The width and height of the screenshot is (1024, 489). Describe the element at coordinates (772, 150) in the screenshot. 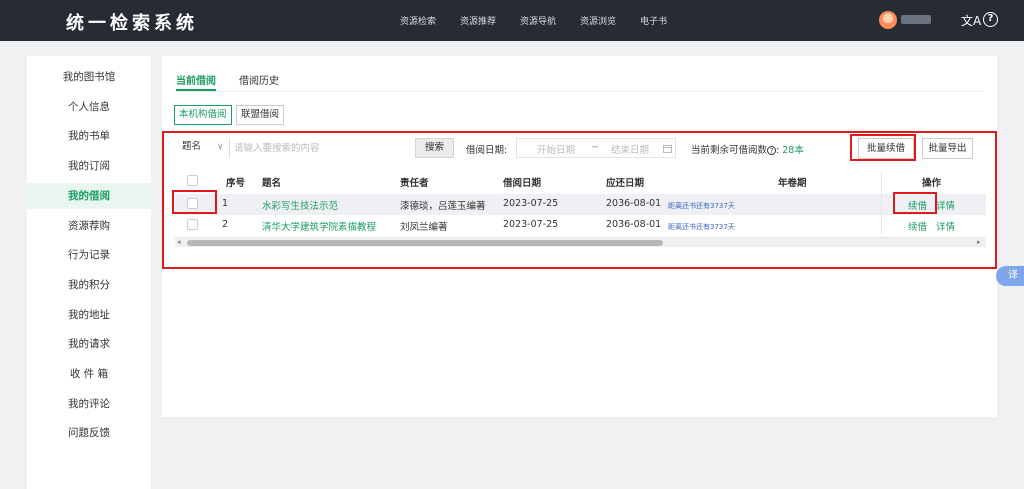

I see `question-icon: ?` at that location.